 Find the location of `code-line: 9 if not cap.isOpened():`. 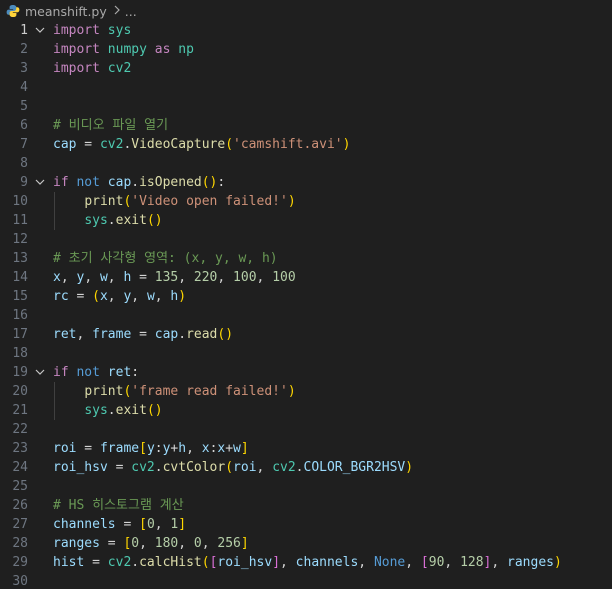

code-line: 9 if not cap.isOpened(): is located at coordinates (306, 182).